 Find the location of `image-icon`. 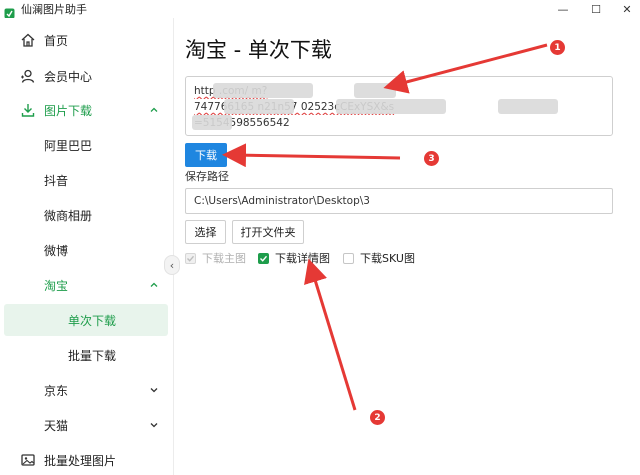

image-icon is located at coordinates (28, 460).